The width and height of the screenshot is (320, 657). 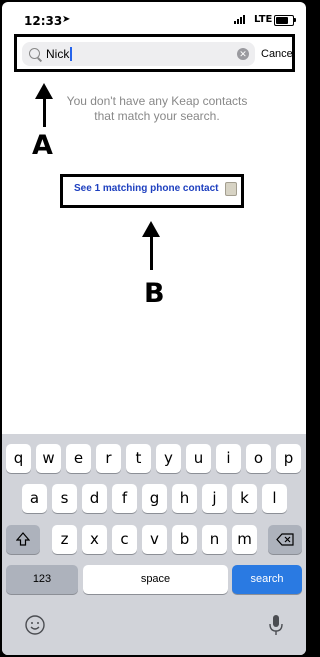 What do you see at coordinates (154, 18) in the screenshot?
I see `status-bar: 12:33 ➤ LTE` at bounding box center [154, 18].